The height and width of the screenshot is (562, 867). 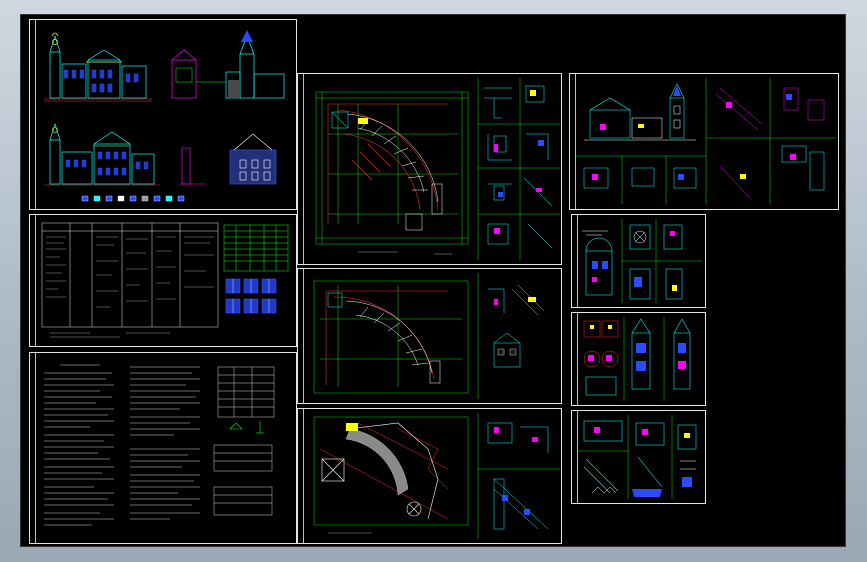 I want to click on sheet-roof-plan, so click(x=429, y=476).